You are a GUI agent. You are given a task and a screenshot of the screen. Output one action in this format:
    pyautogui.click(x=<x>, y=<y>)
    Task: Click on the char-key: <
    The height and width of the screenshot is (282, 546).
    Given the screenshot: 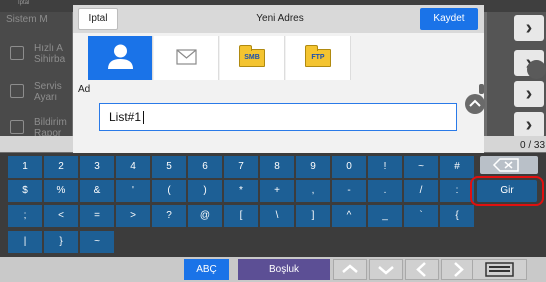 What is the action you would take?
    pyautogui.click(x=61, y=216)
    